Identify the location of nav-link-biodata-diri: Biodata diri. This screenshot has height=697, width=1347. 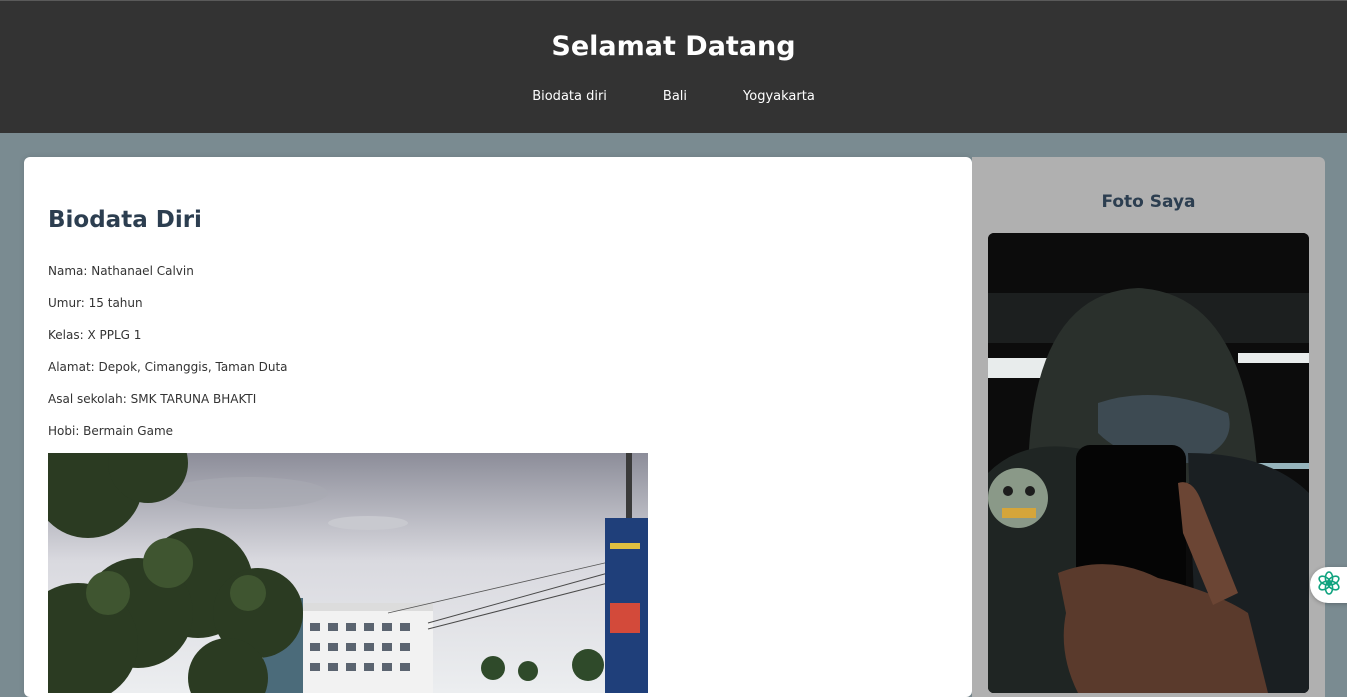
(569, 96).